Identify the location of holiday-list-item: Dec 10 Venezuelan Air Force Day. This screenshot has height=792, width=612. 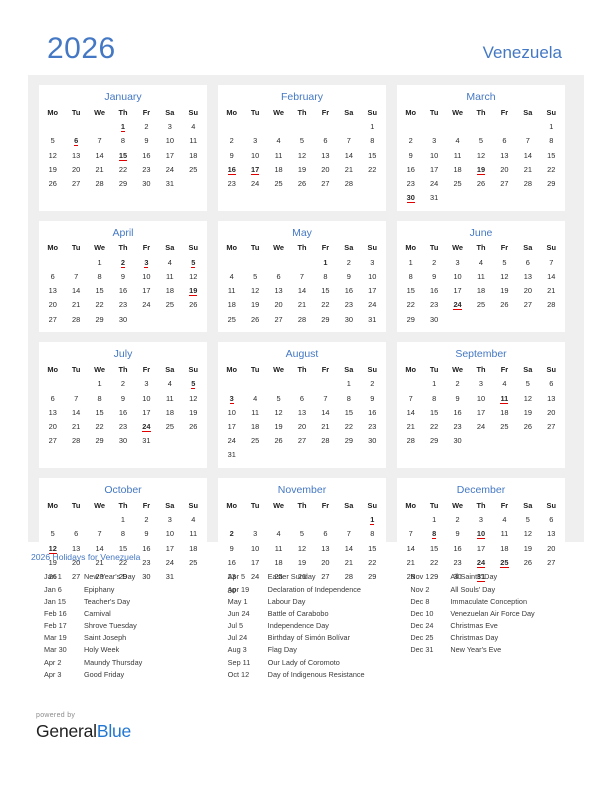
(498, 614).